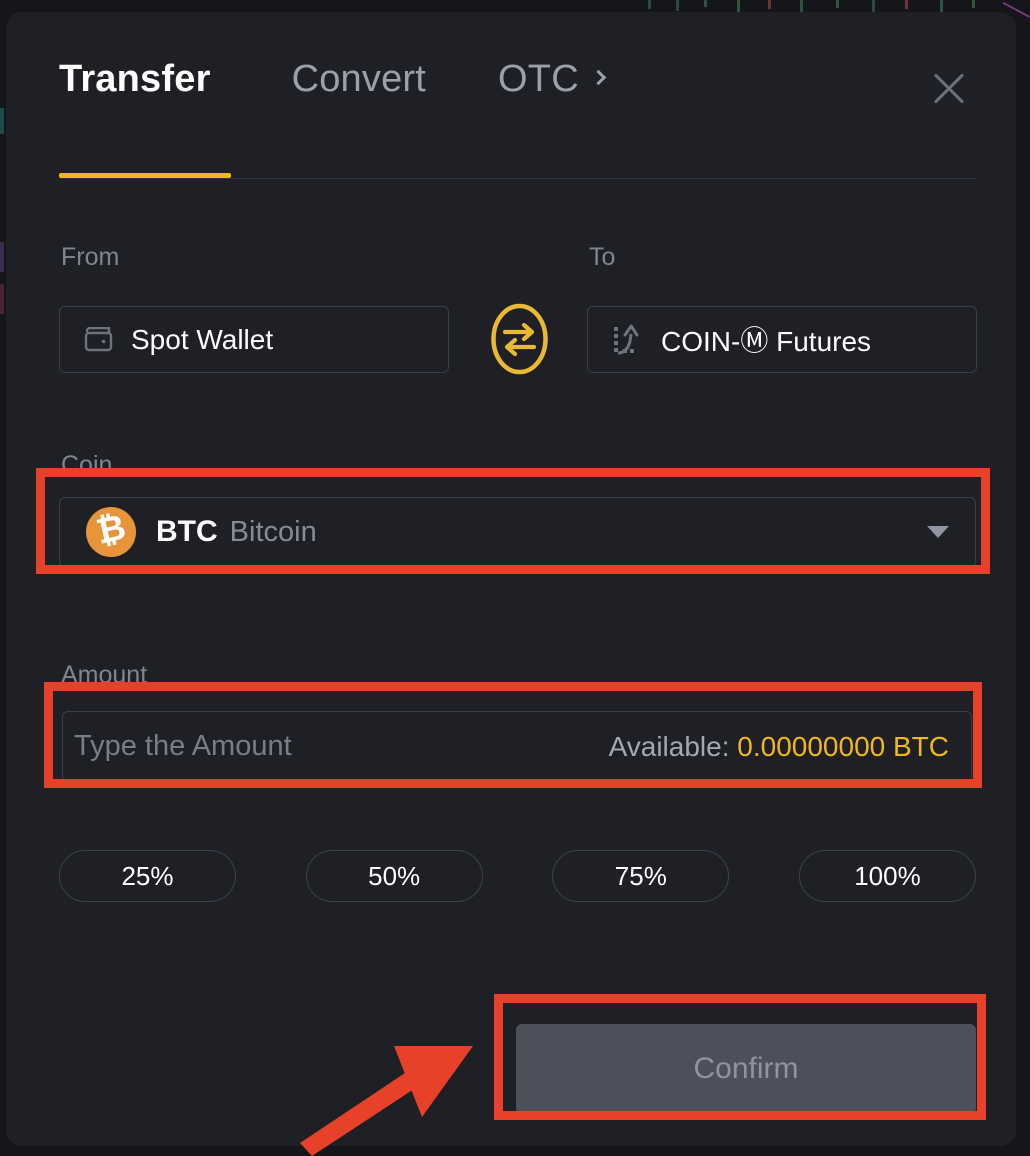 Image resolution: width=1030 pixels, height=1156 pixels. Describe the element at coordinates (517, 532) in the screenshot. I see `coin-selector: ₿ BTC Bitcoin` at that location.